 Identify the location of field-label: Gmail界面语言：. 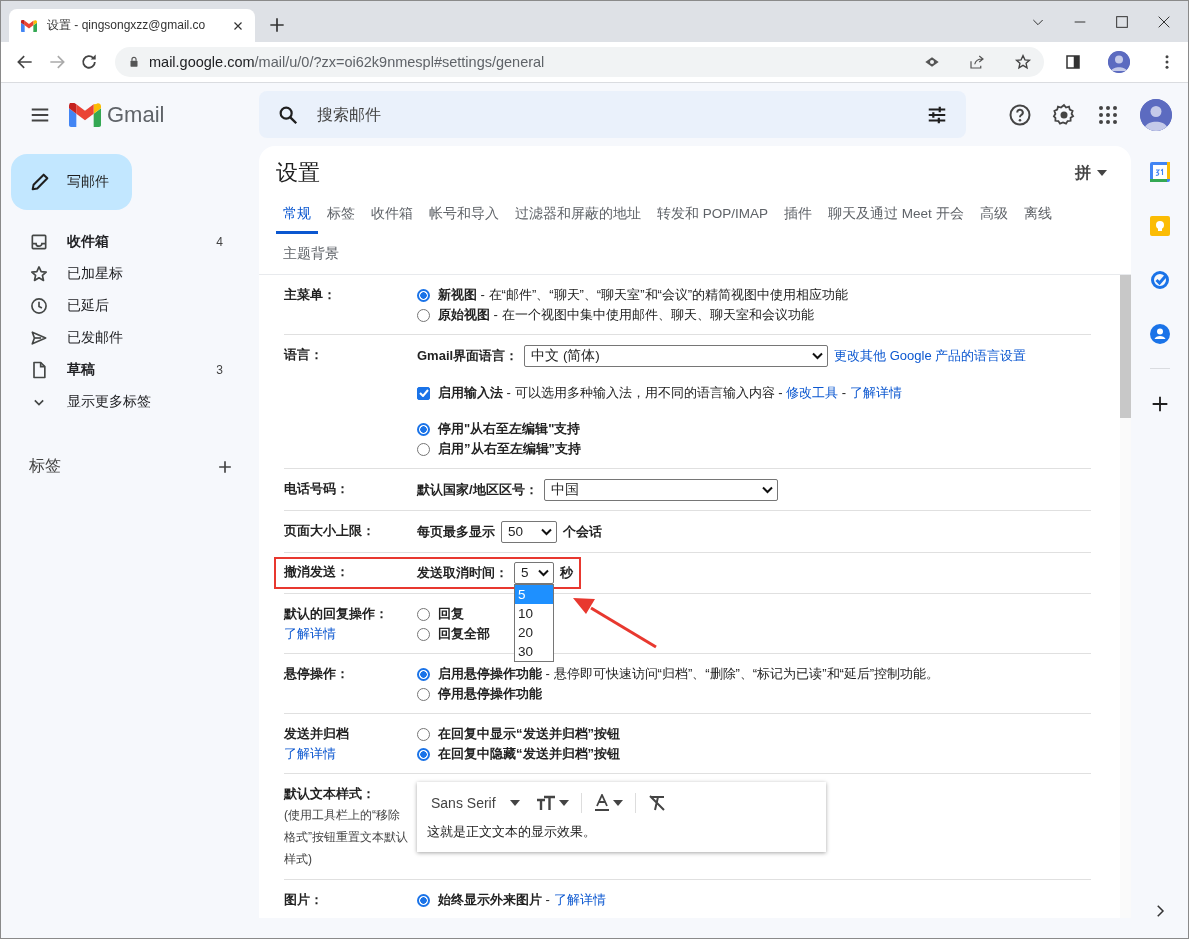
(468, 356).